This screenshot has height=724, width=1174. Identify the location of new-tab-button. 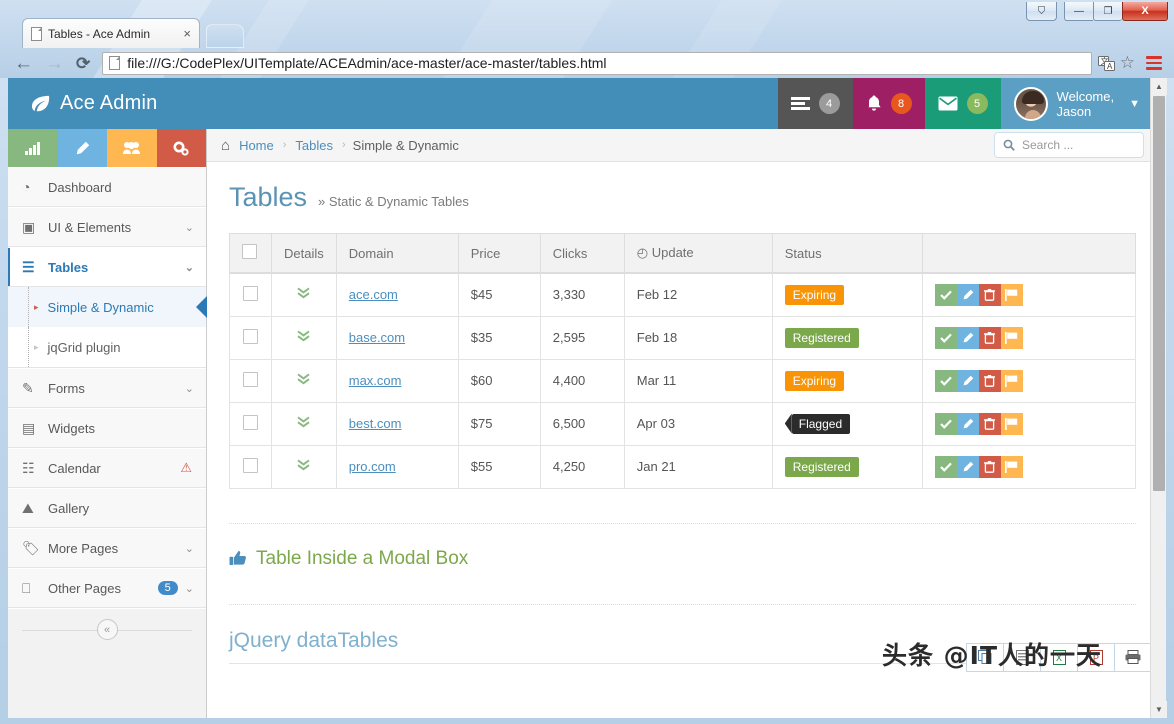
(225, 36).